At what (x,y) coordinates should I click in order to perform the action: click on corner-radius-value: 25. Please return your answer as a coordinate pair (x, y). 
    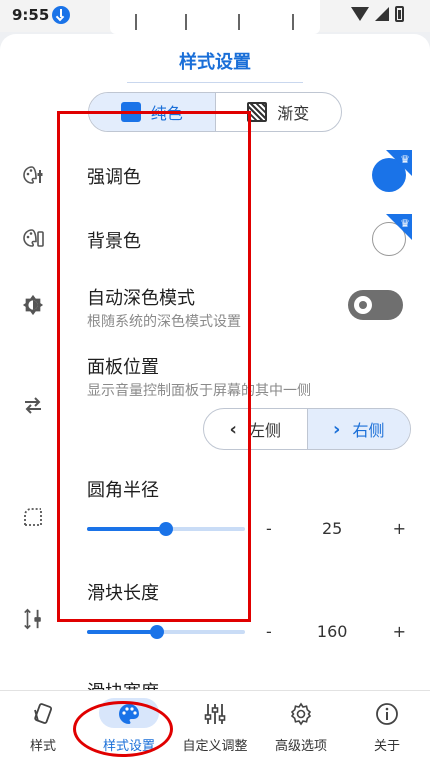
    Looking at the image, I should click on (332, 528).